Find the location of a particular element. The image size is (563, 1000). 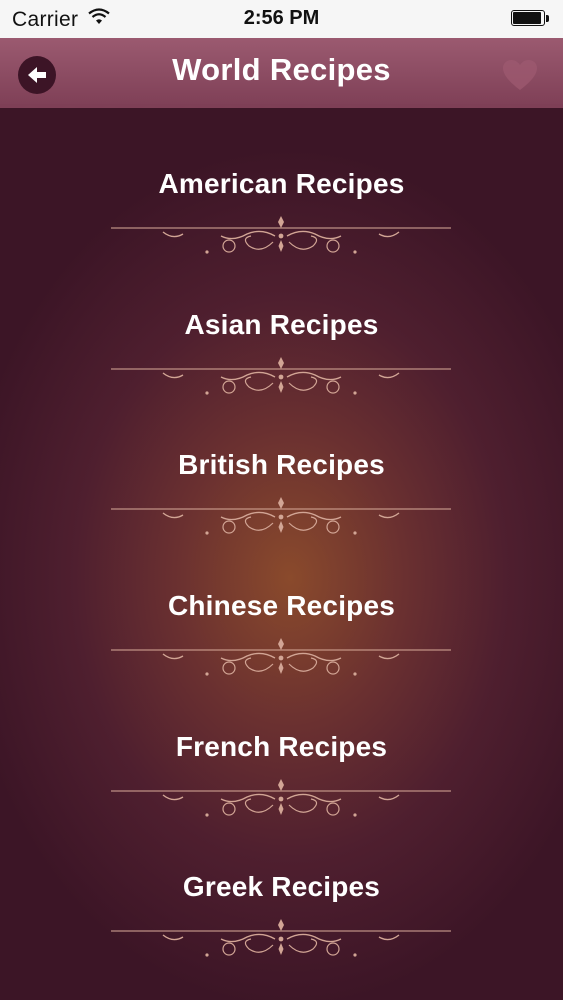

recipe-item-chinese: Chinese Recipes is located at coordinates (281, 603).